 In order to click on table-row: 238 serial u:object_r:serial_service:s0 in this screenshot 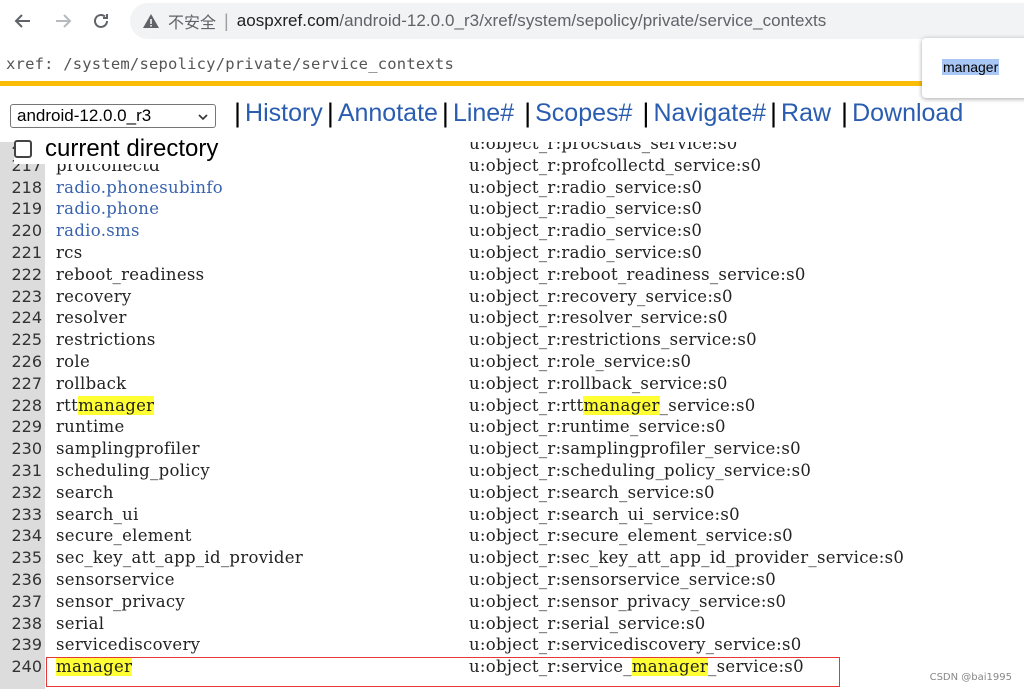, I will do `click(512, 625)`.